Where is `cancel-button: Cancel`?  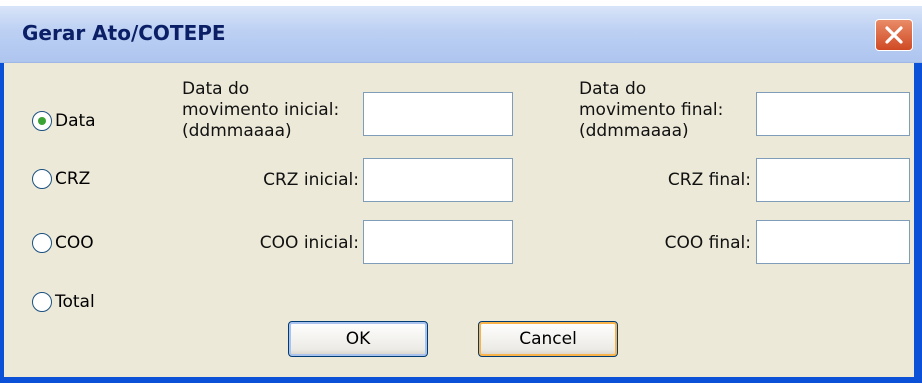
cancel-button: Cancel is located at coordinates (548, 339).